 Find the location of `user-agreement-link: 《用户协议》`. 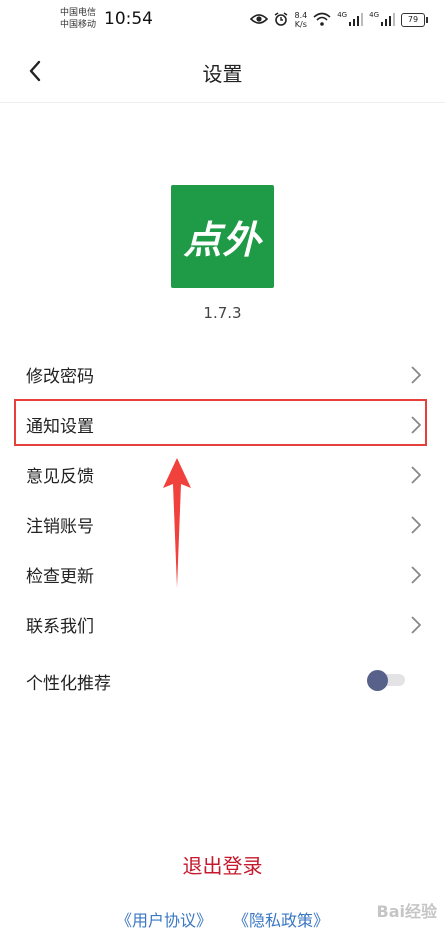

user-agreement-link: 《用户协议》 is located at coordinates (164, 920).